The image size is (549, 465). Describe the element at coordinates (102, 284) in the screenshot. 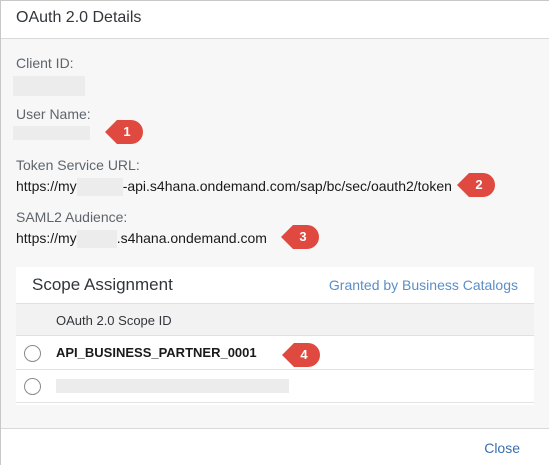

I see `scope-assignment-title: Scope Assignment` at that location.